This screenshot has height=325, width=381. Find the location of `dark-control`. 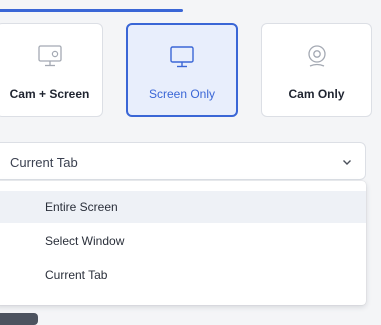

dark-control is located at coordinates (19, 319).